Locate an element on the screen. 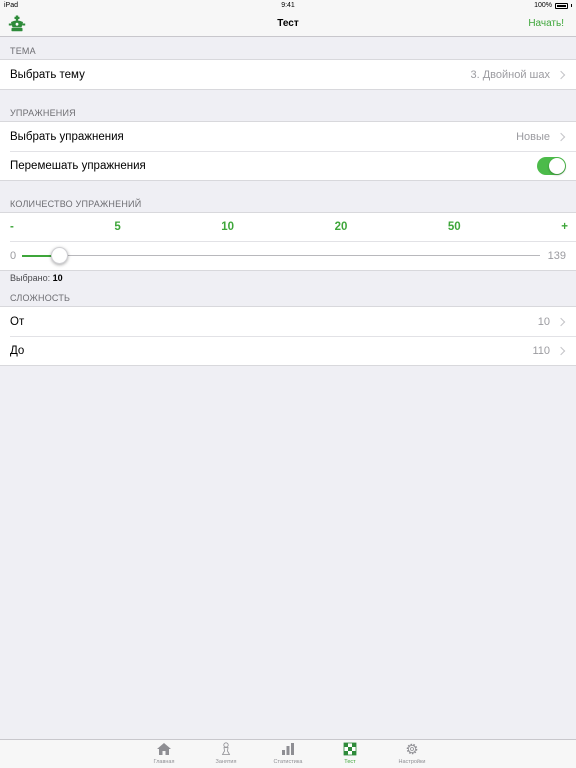  shuffle-toggle is located at coordinates (551, 165).